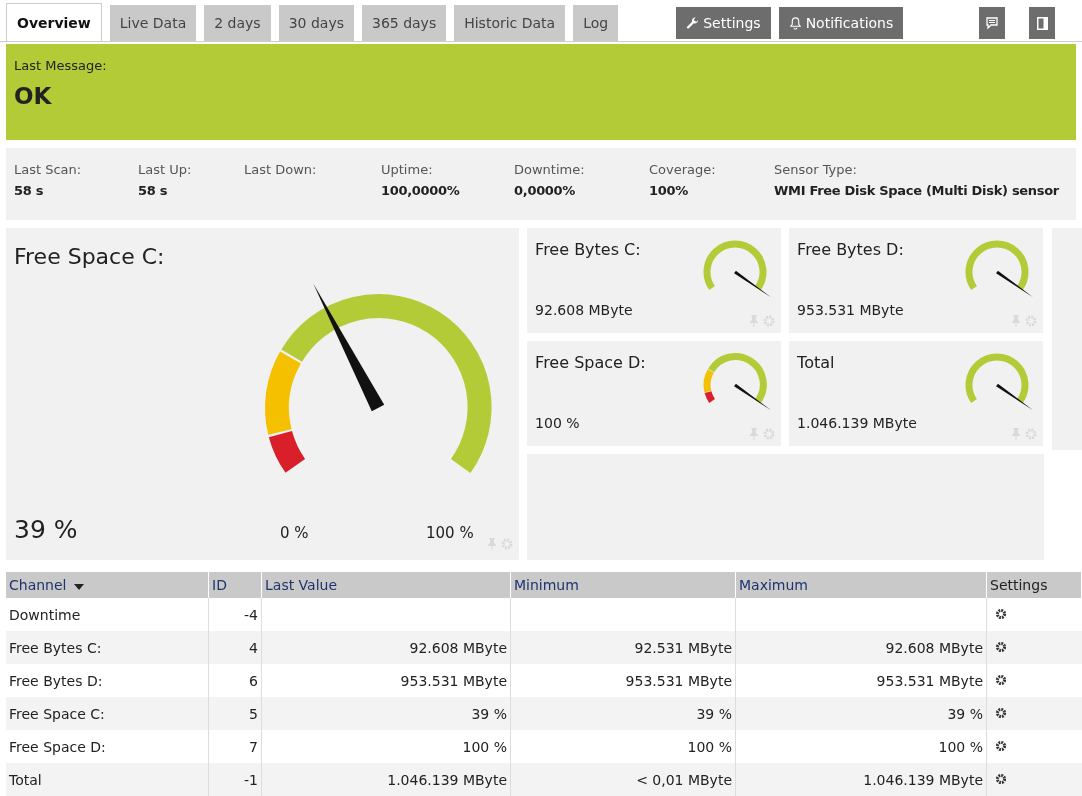 The height and width of the screenshot is (796, 1082). What do you see at coordinates (57, 713) in the screenshot?
I see `table-cell: Free Space C:` at bounding box center [57, 713].